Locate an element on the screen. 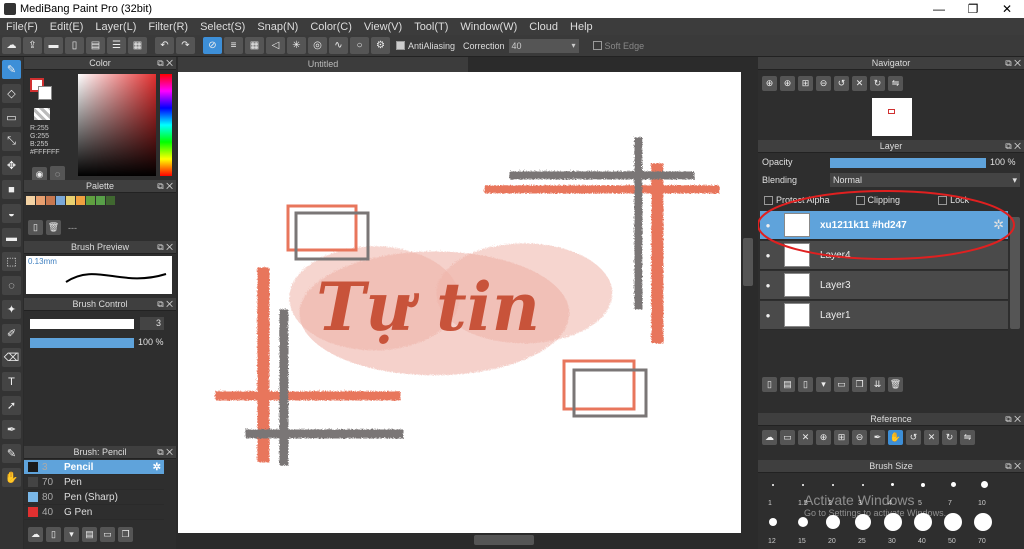 Image resolution: width=1024 pixels, height=549 pixels. antialiasing-checkbox is located at coordinates (400, 45).